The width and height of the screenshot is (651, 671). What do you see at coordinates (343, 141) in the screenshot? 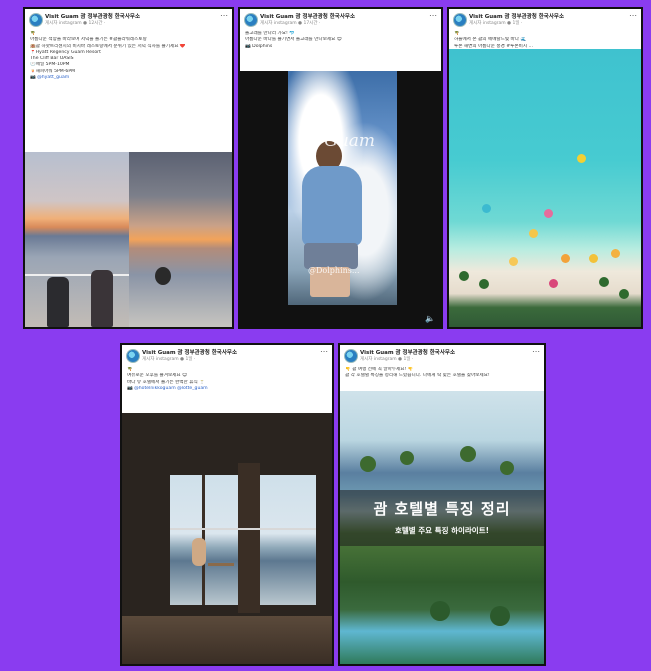
I see `video-watermark-top: #Guam` at bounding box center [343, 141].